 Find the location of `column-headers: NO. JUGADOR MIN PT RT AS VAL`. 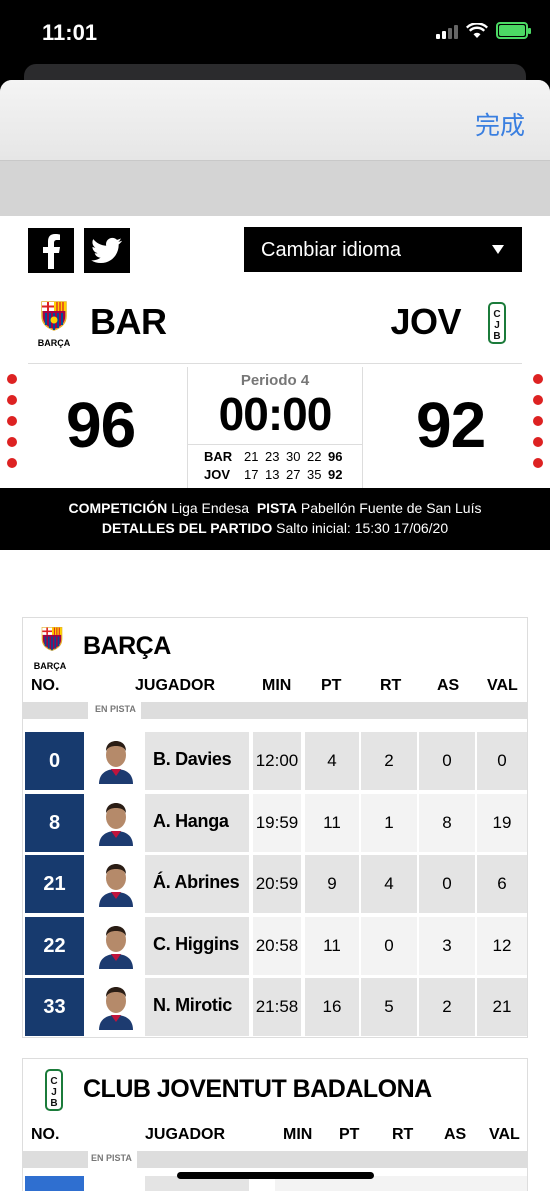

column-headers: NO. JUGADOR MIN PT RT AS VAL is located at coordinates (275, 687).